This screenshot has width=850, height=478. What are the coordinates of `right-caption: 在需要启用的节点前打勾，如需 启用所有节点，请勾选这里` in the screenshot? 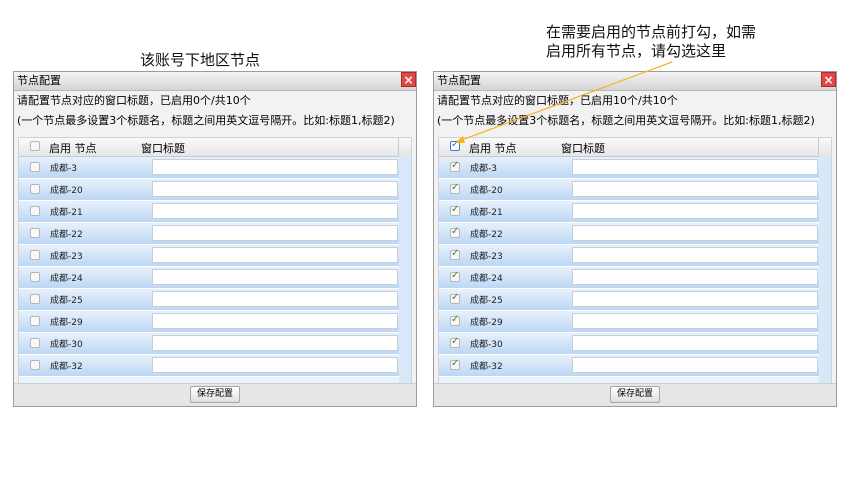 It's located at (676, 42).